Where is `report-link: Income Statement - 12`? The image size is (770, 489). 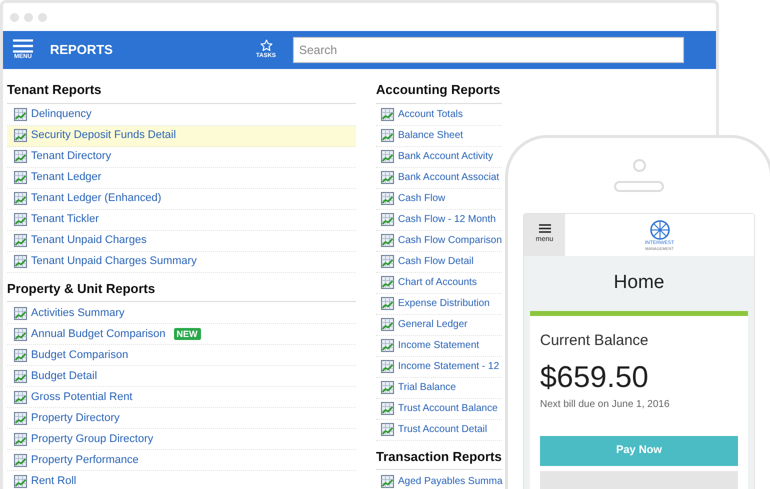
report-link: Income Statement - 12 is located at coordinates (439, 367).